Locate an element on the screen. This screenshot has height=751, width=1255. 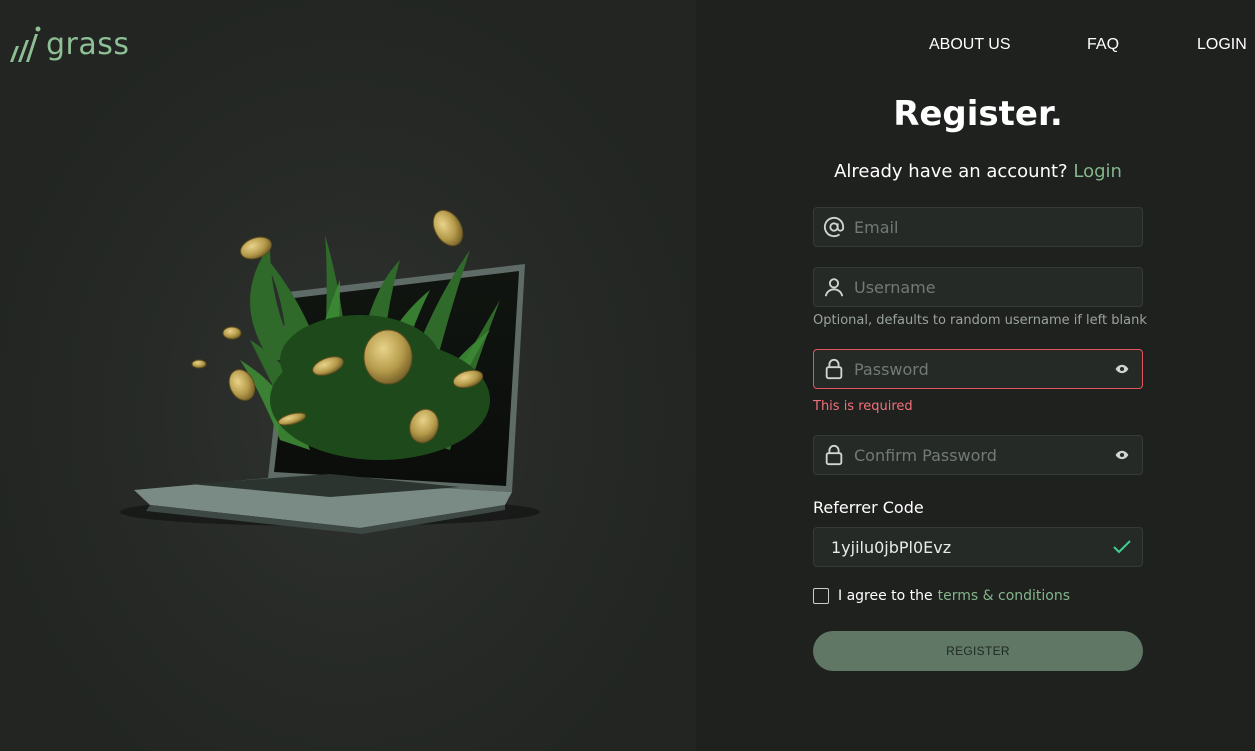
user-icon is located at coordinates (834, 287).